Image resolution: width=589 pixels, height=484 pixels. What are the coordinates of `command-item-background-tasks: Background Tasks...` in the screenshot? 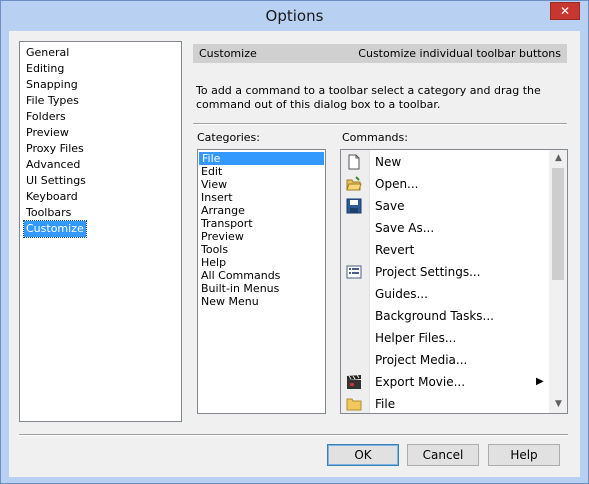 It's located at (446, 316).